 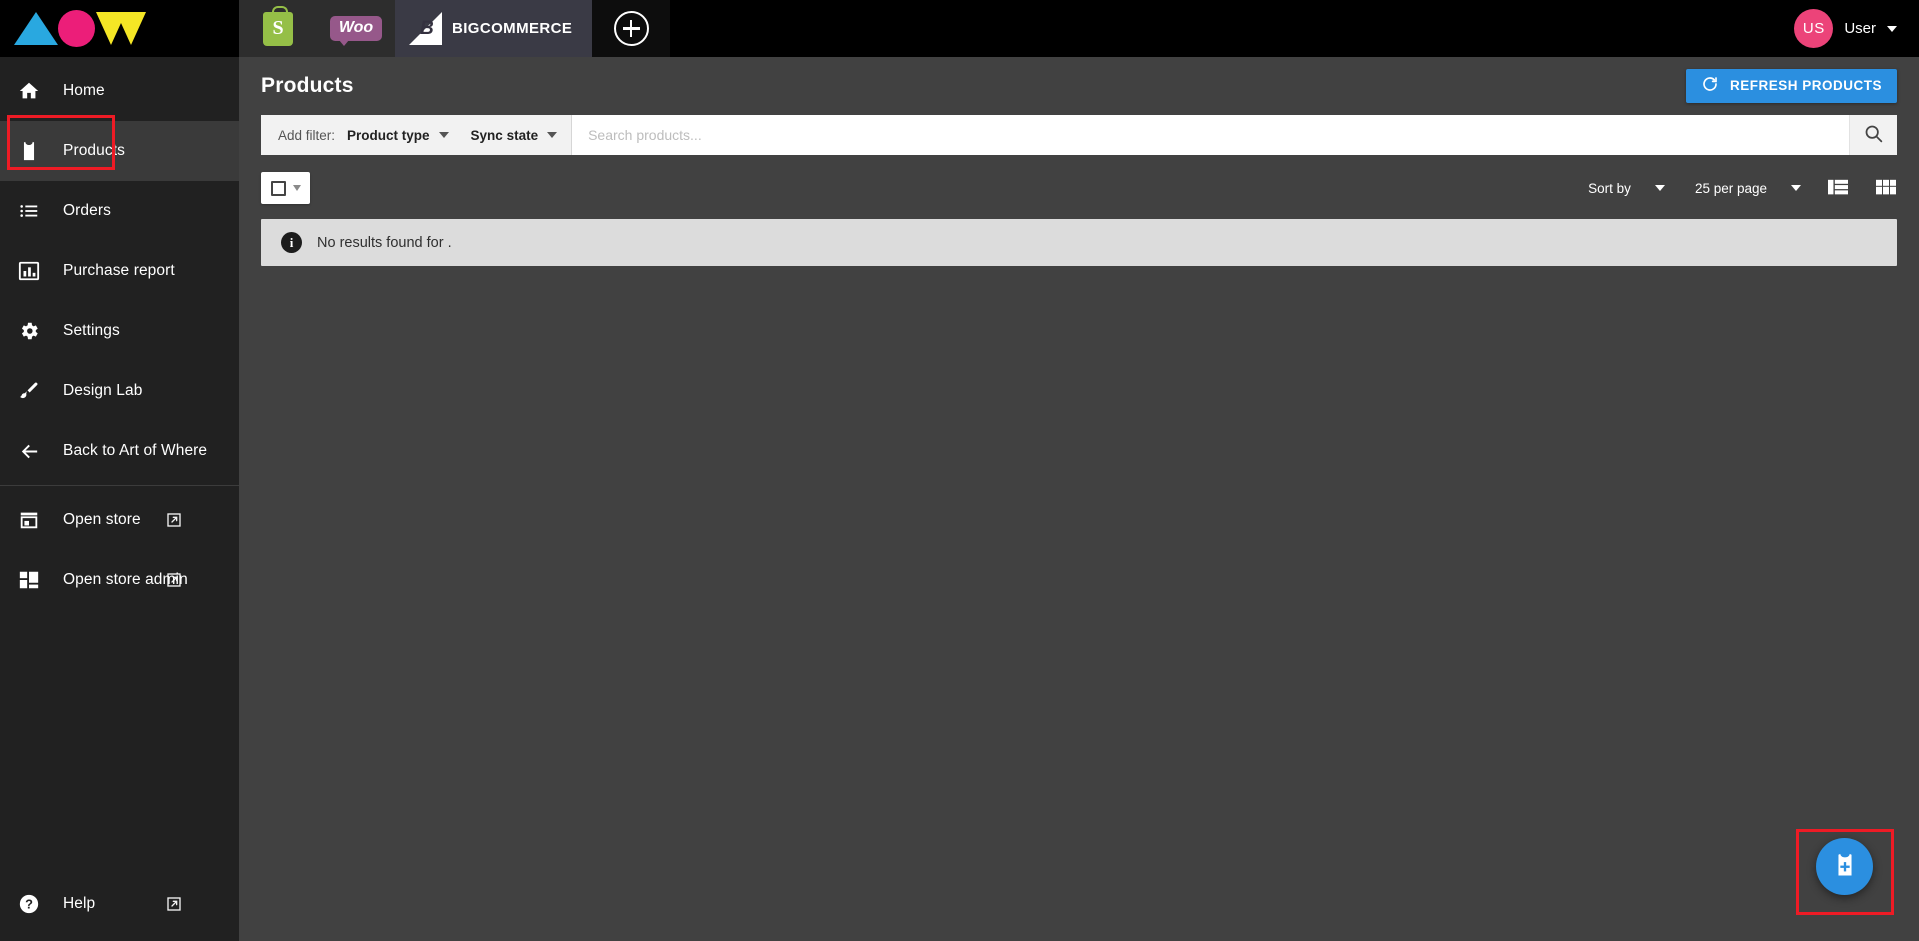 I want to click on add-product-fab, so click(x=1844, y=866).